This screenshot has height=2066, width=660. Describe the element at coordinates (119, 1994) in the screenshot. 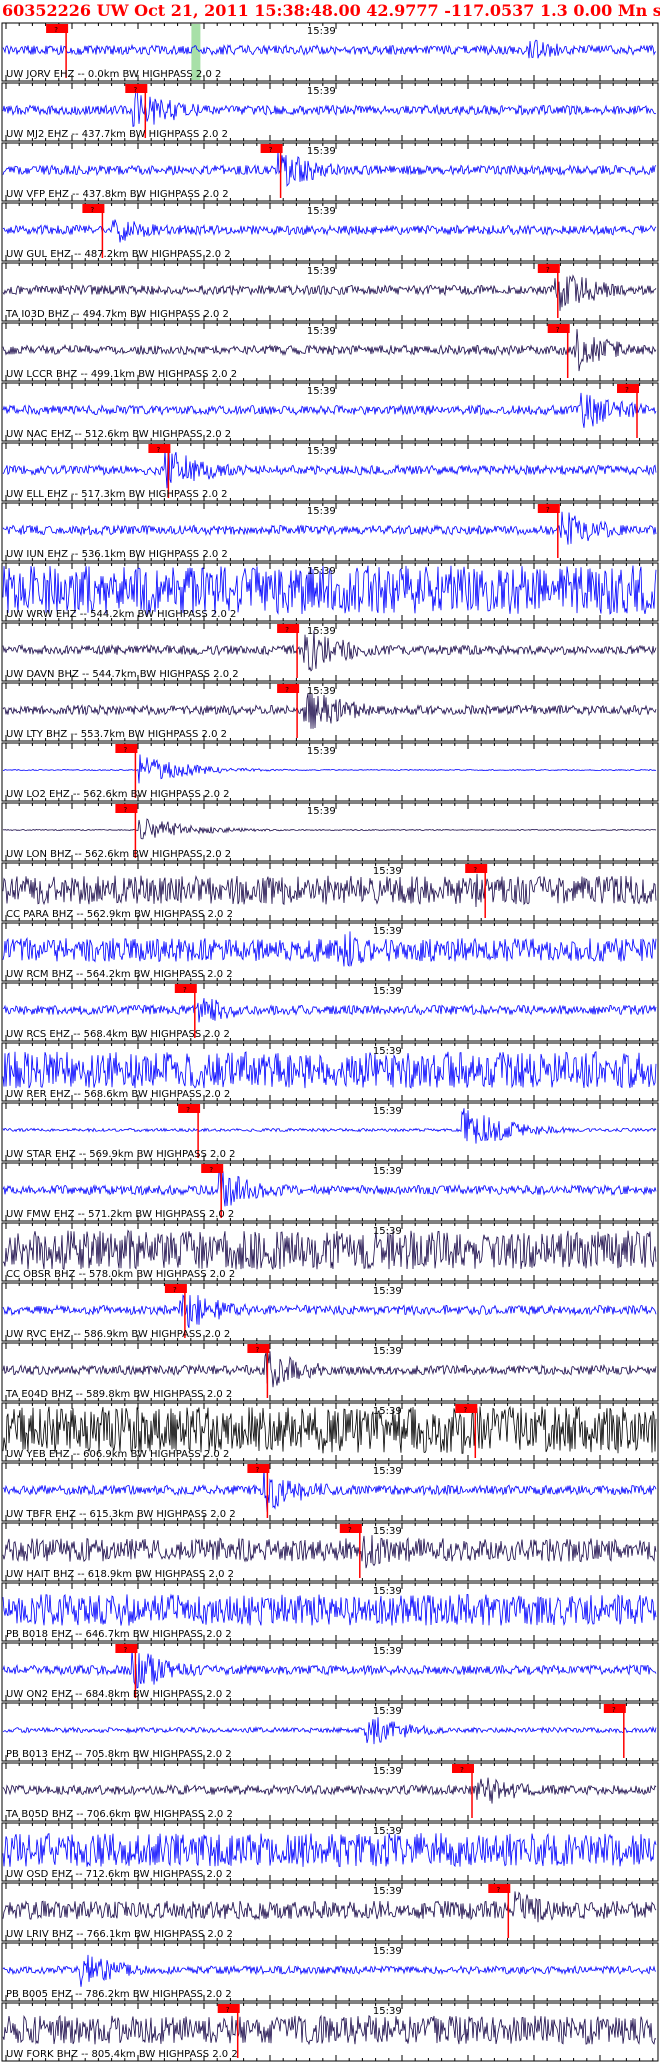

I see `channel-label: PB B005 EHZ -- 786.2km BW HIGHPASS 2.0 2` at that location.